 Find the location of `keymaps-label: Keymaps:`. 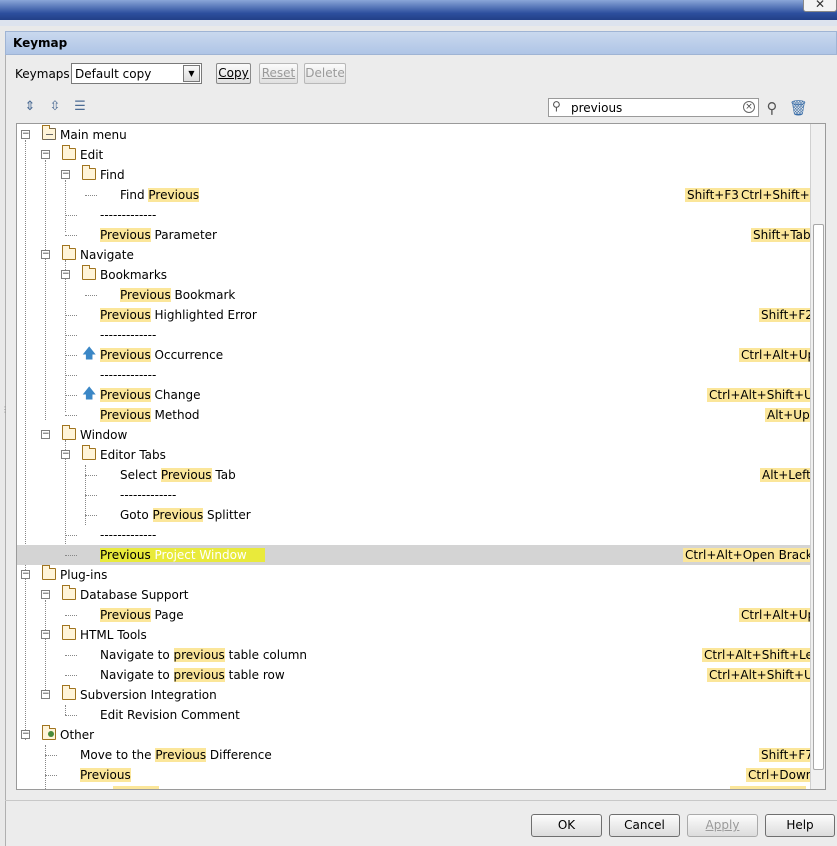

keymaps-label: Keymaps: is located at coordinates (44, 74).